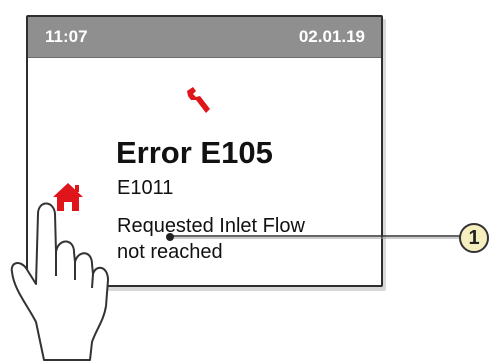 This screenshot has height=361, width=490. What do you see at coordinates (59, 281) in the screenshot?
I see `pointing-hand-icon` at bounding box center [59, 281].